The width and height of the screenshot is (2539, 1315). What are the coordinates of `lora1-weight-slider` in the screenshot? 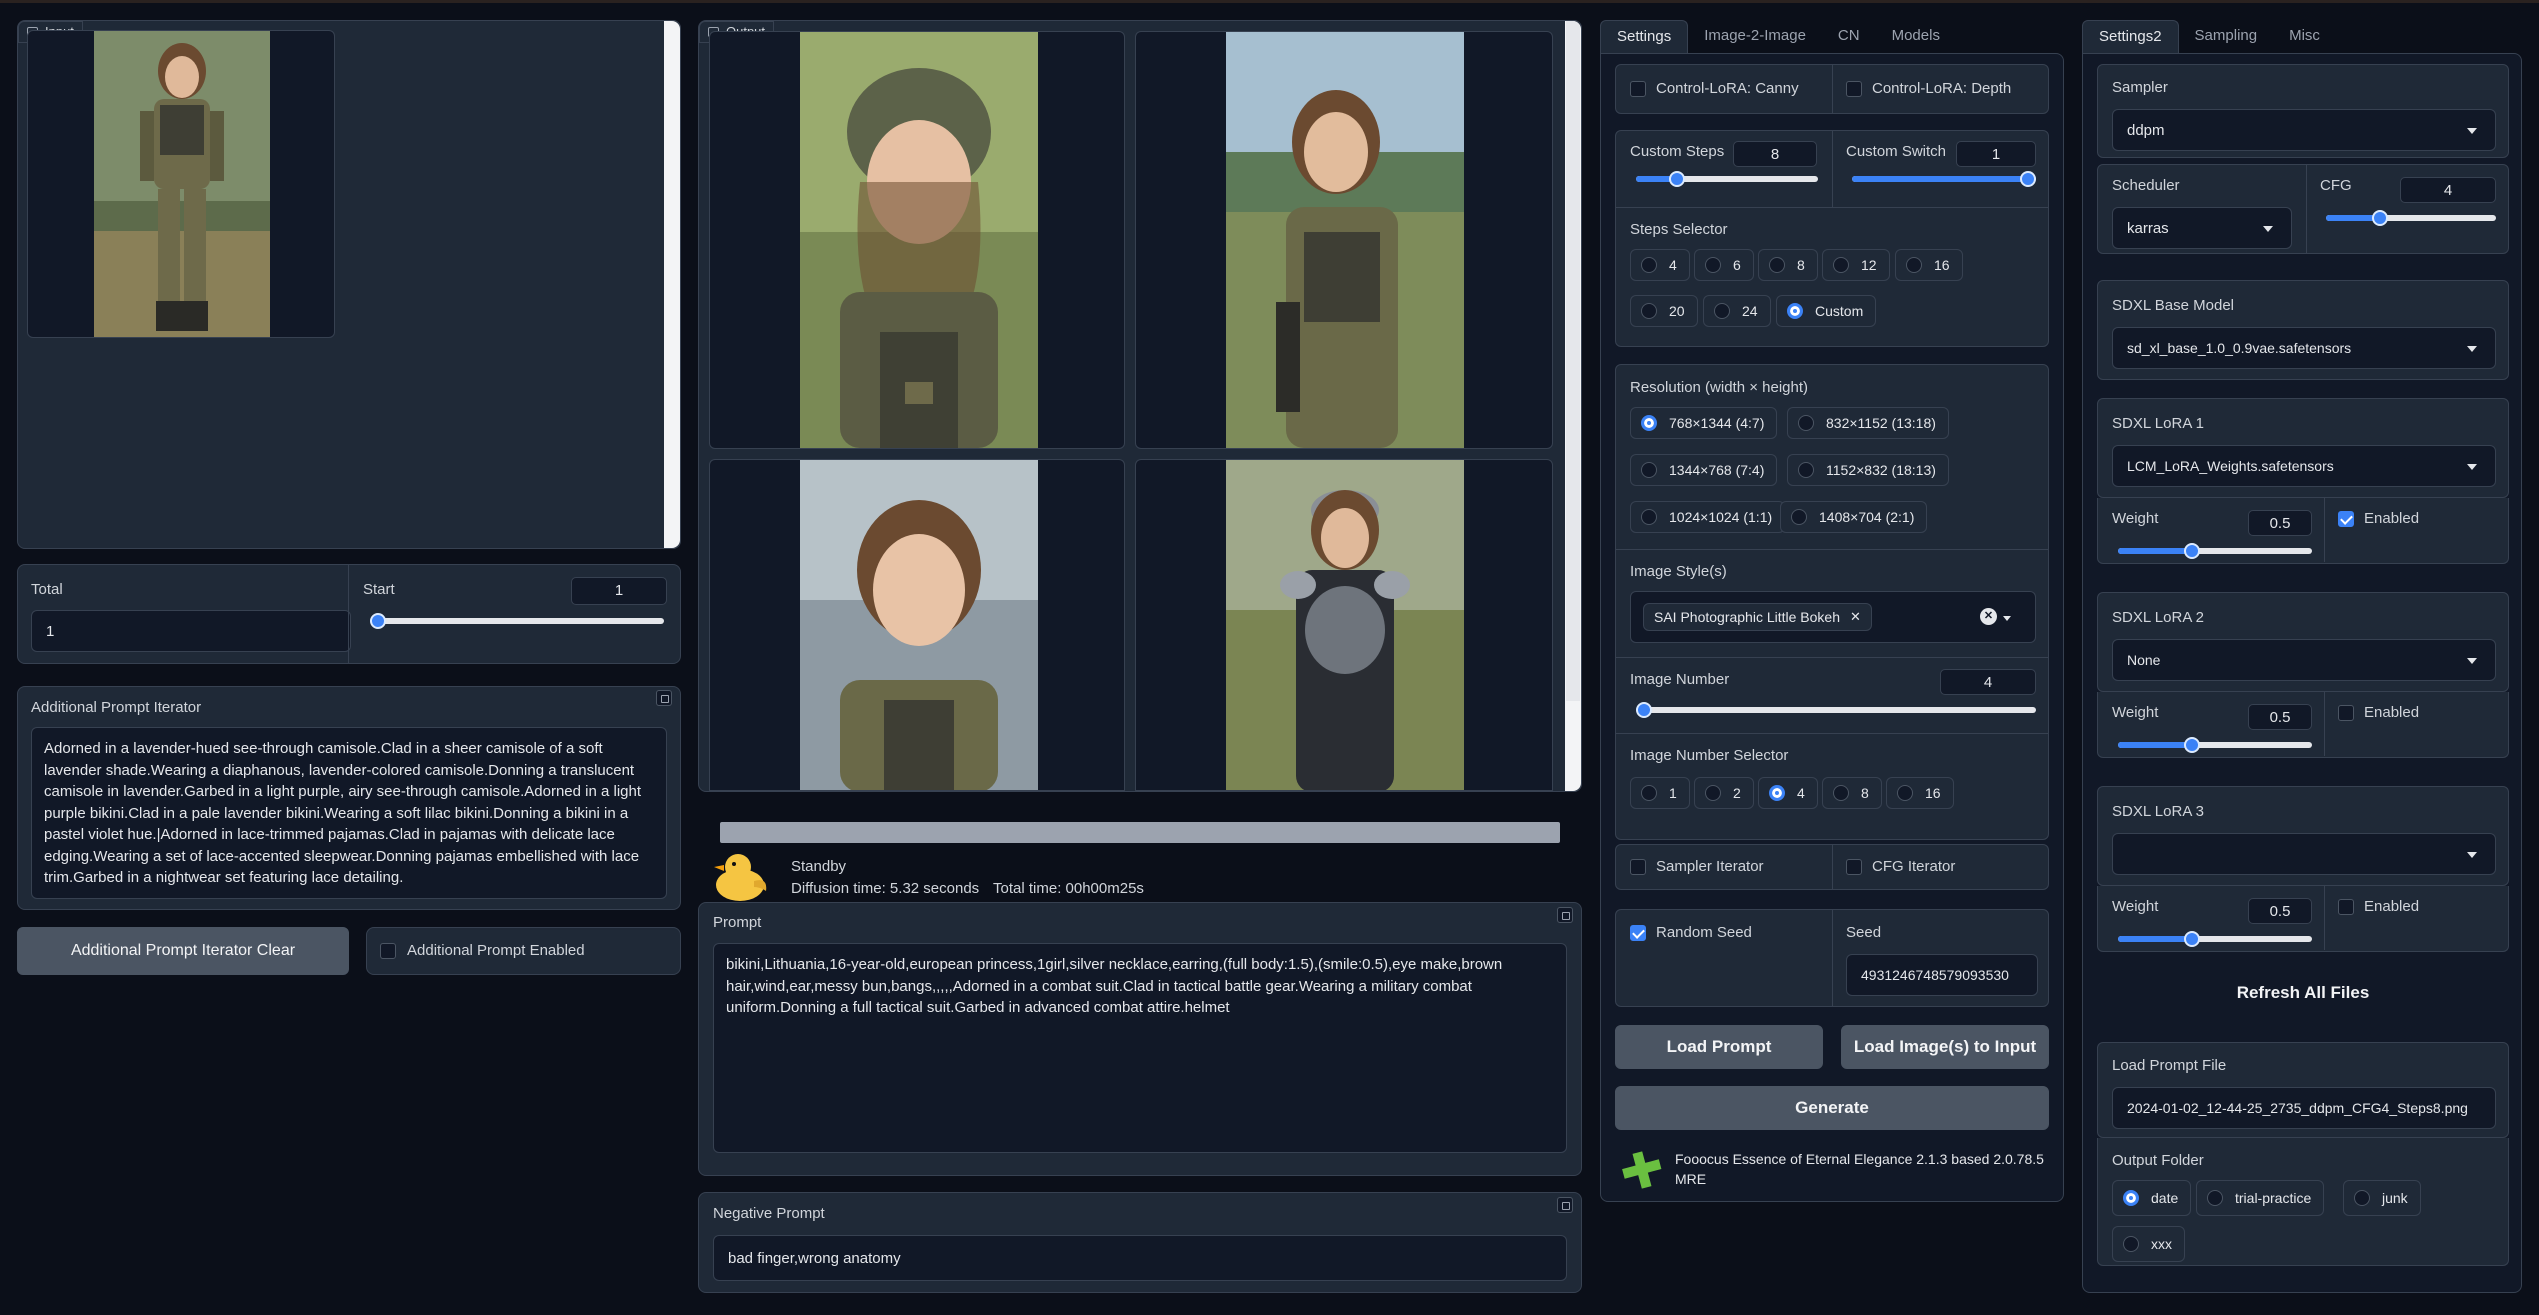 It's located at (2215, 551).